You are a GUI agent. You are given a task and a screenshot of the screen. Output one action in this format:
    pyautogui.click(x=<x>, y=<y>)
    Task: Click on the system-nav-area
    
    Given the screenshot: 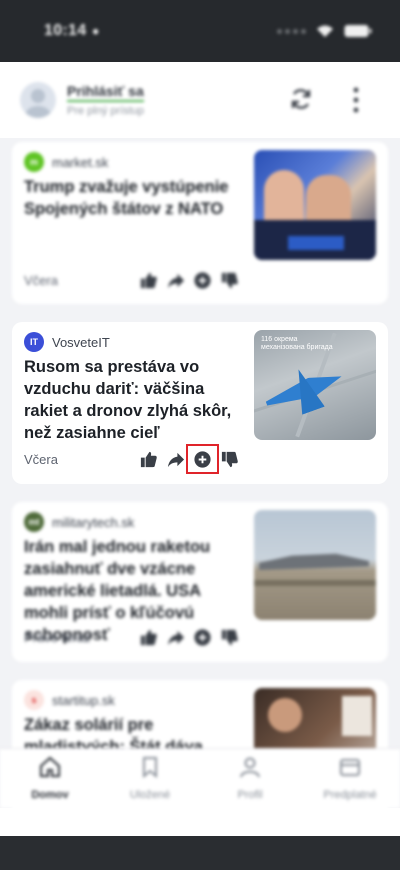 What is the action you would take?
    pyautogui.click(x=200, y=839)
    